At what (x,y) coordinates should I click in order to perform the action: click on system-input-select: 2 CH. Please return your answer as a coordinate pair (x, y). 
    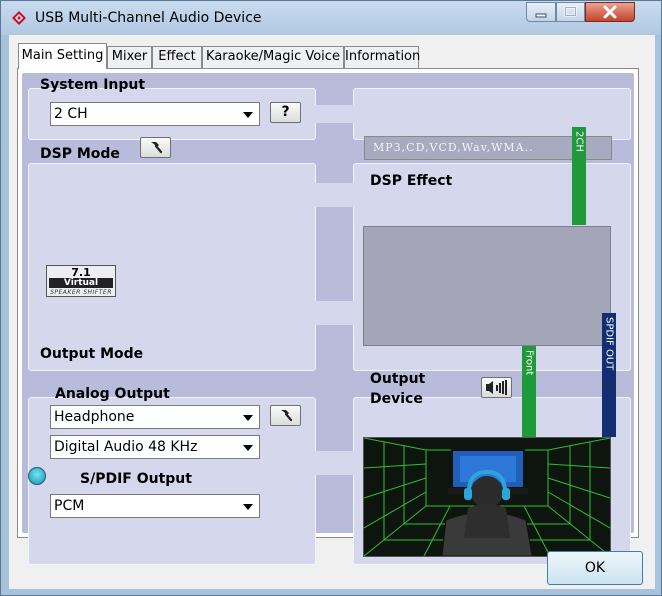
    Looking at the image, I should click on (155, 114).